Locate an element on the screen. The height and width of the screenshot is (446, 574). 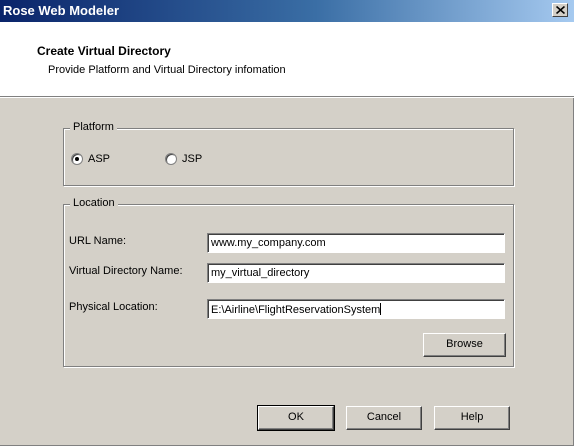
page-title: Create Virtual Directory is located at coordinates (104, 51).